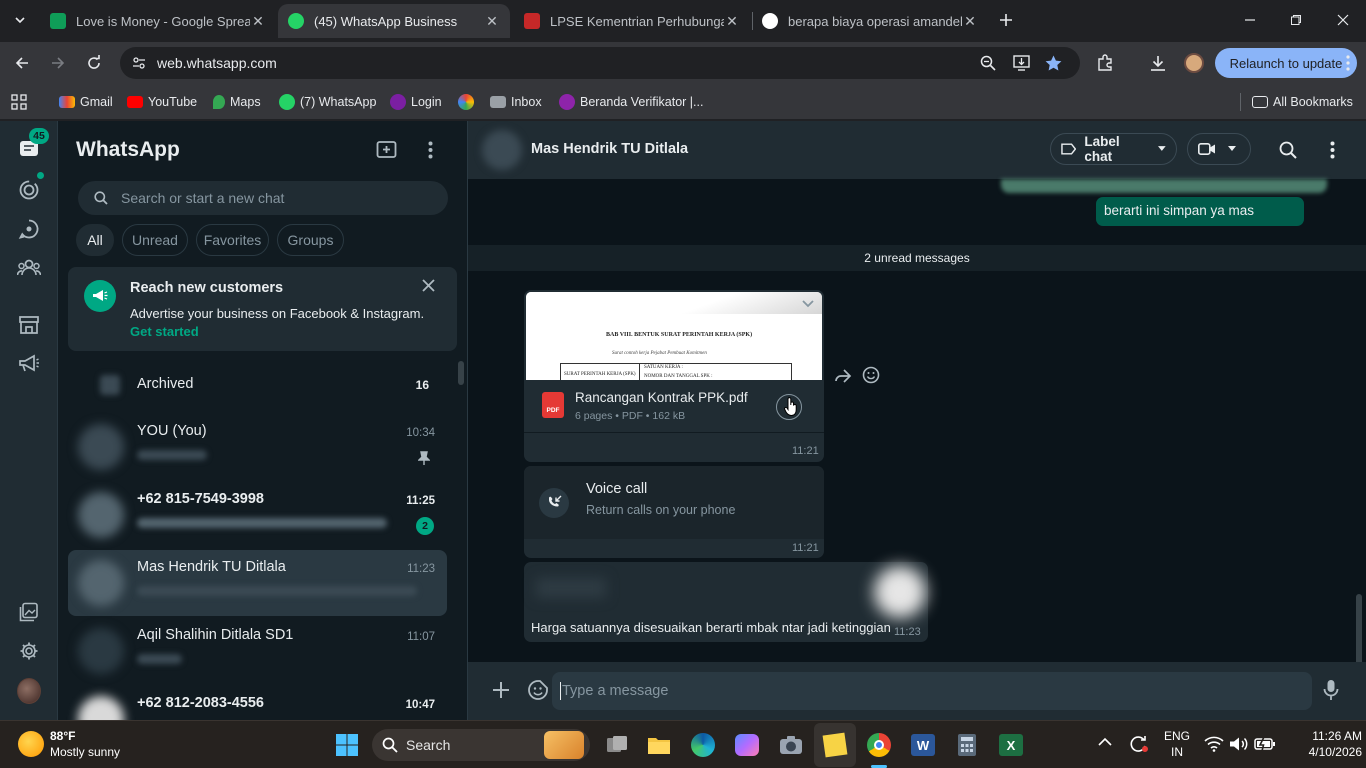 The image size is (1366, 768). I want to click on close-icon, so click(431, 288).